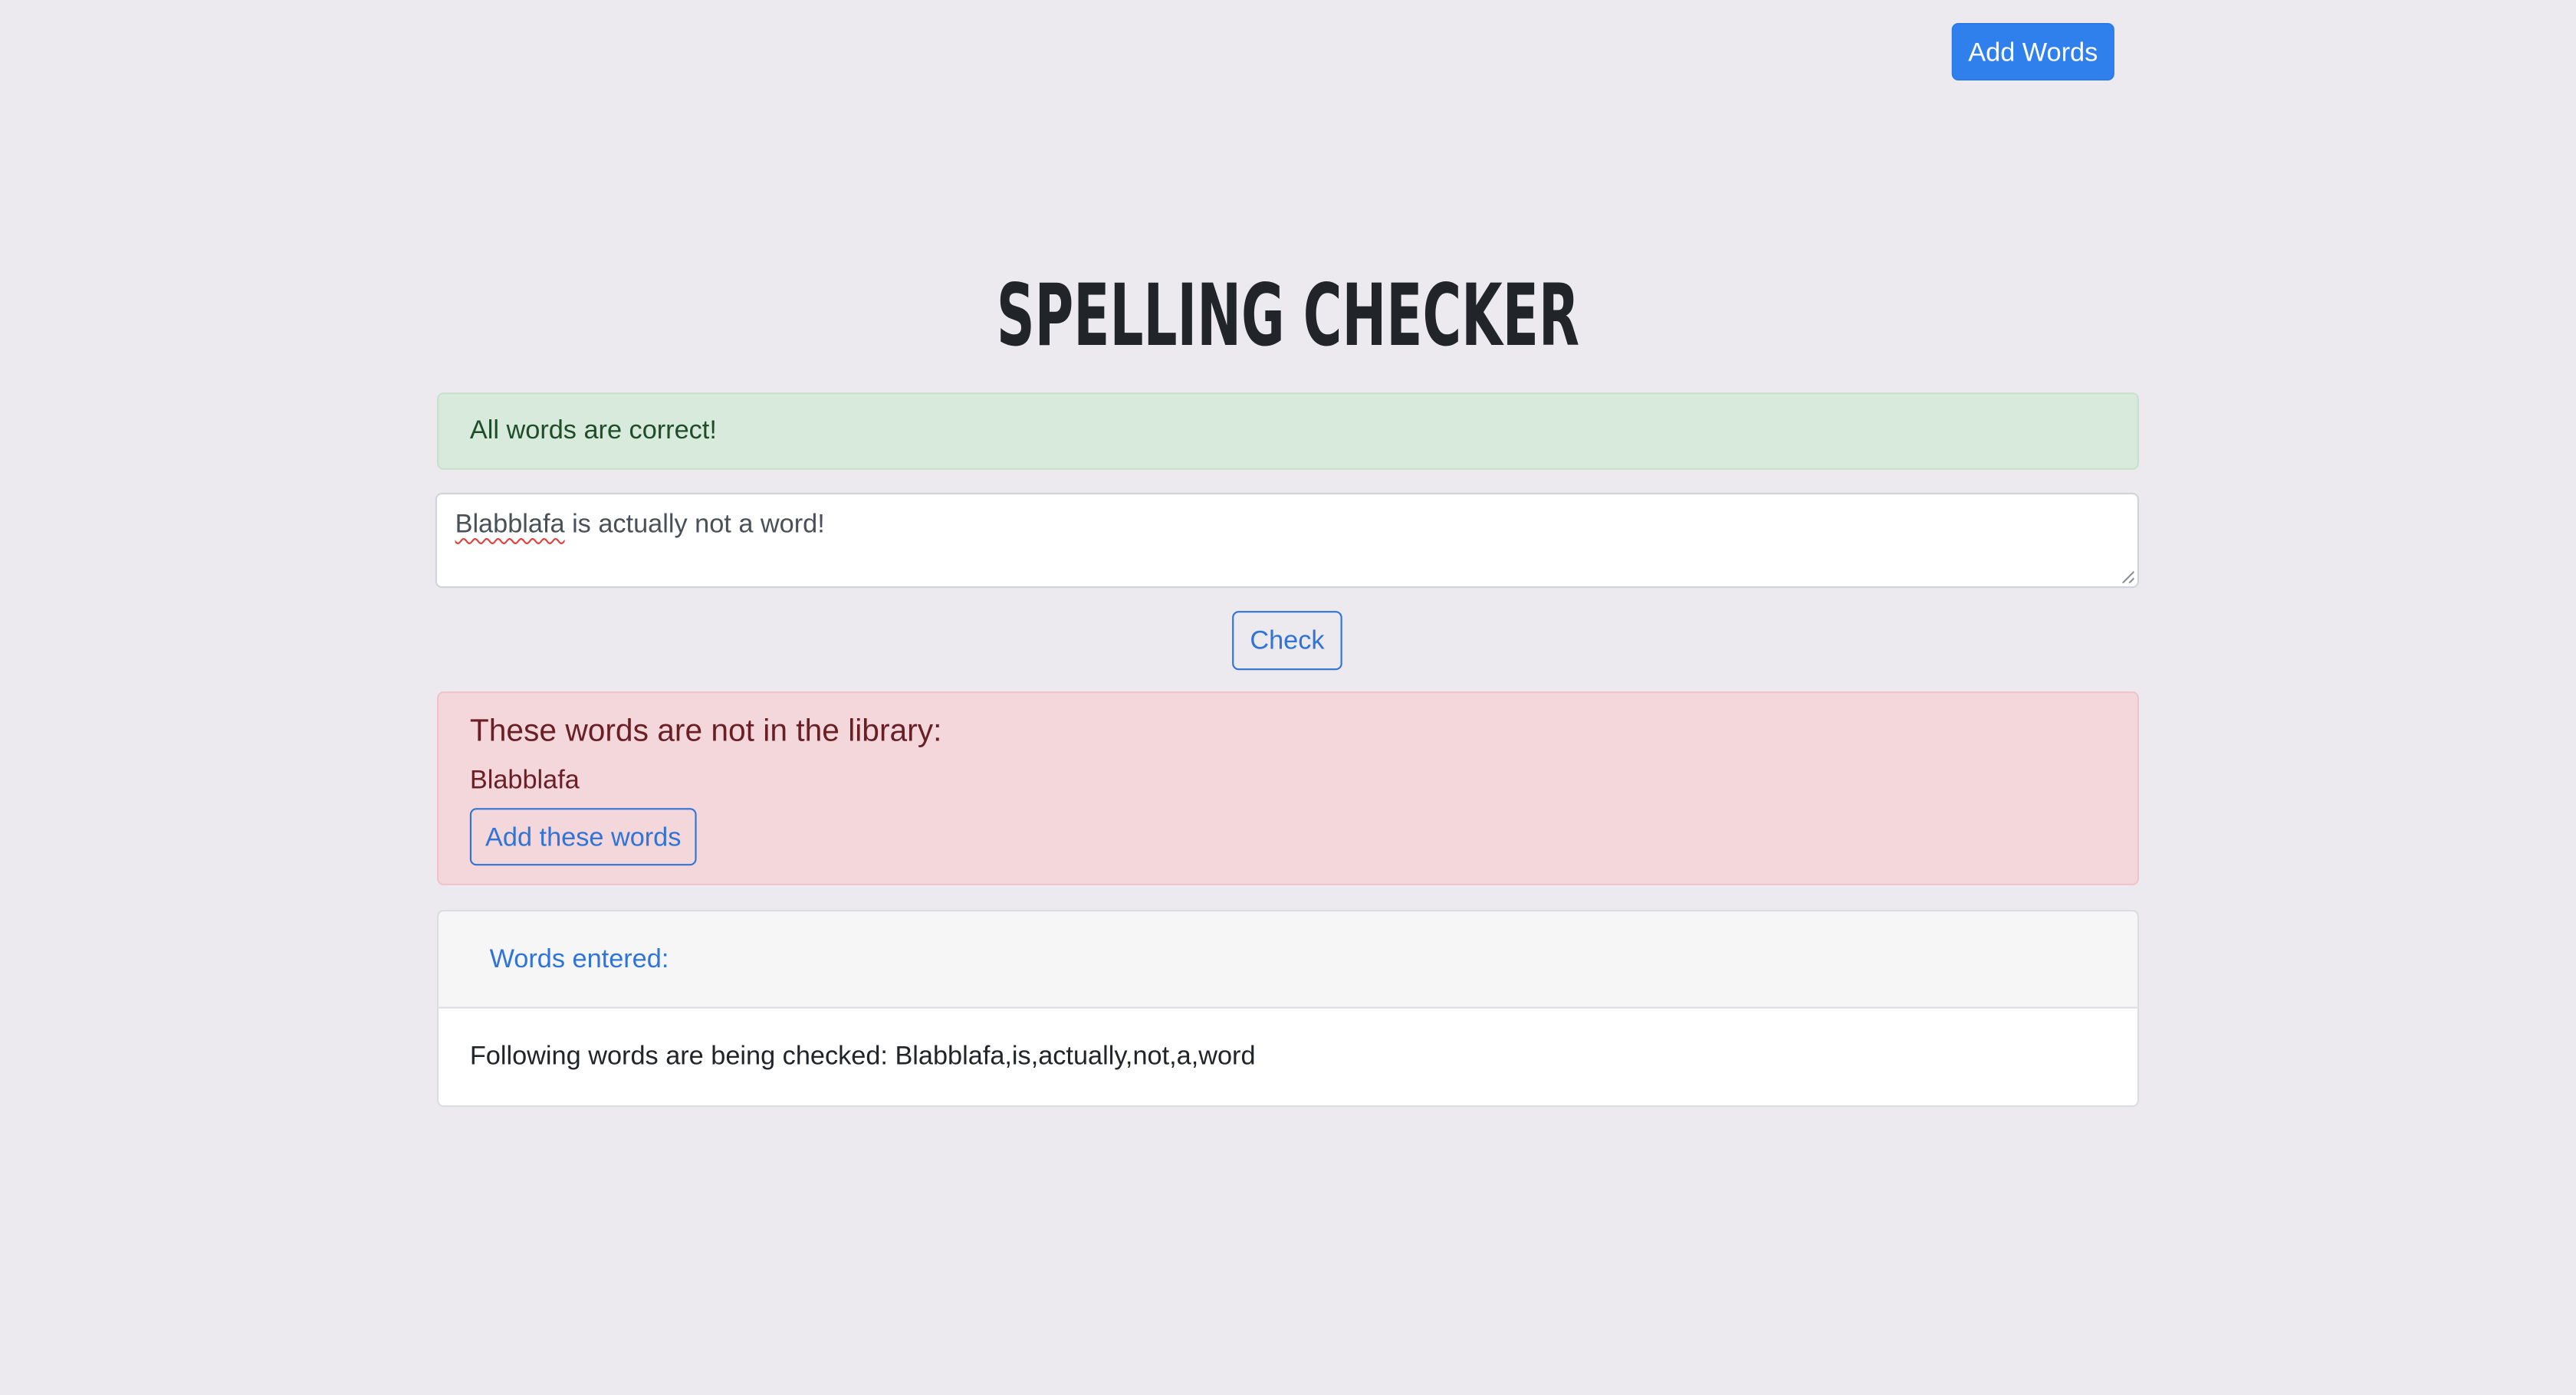 The height and width of the screenshot is (1395, 2576). I want to click on words-entered-header: Words entered:, so click(1288, 960).